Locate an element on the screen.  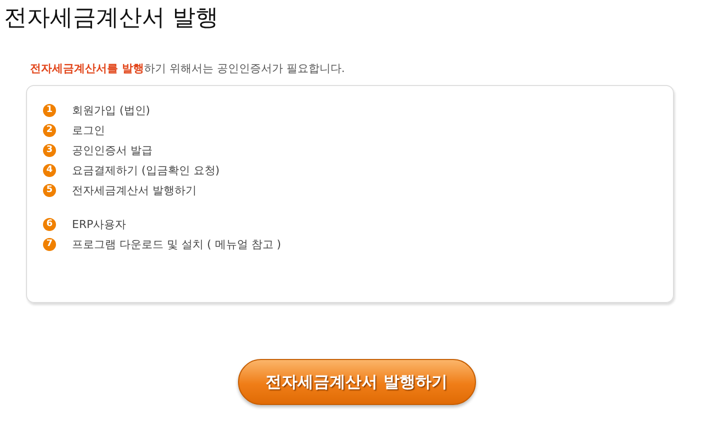
page-title: 전자세금계산서 발행 is located at coordinates (112, 18).